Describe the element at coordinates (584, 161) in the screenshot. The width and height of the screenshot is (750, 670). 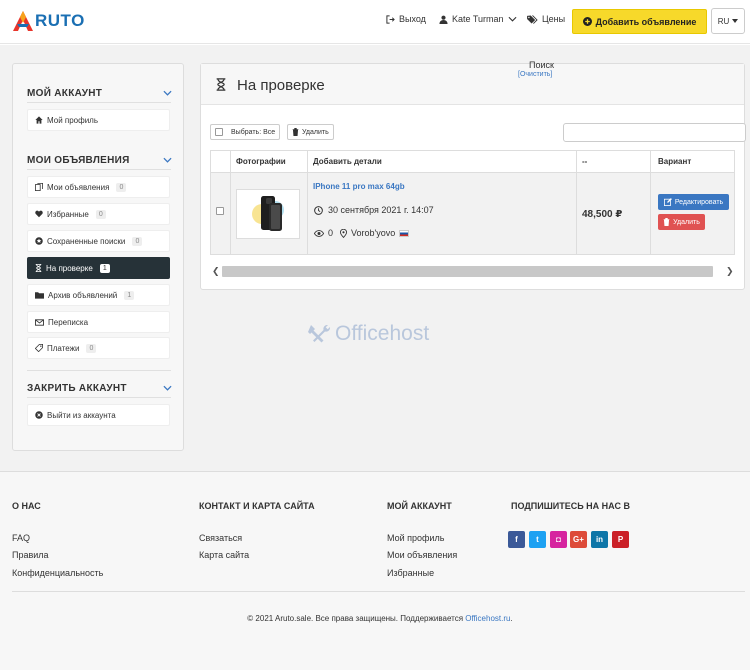
I see `column-header-price: --` at that location.